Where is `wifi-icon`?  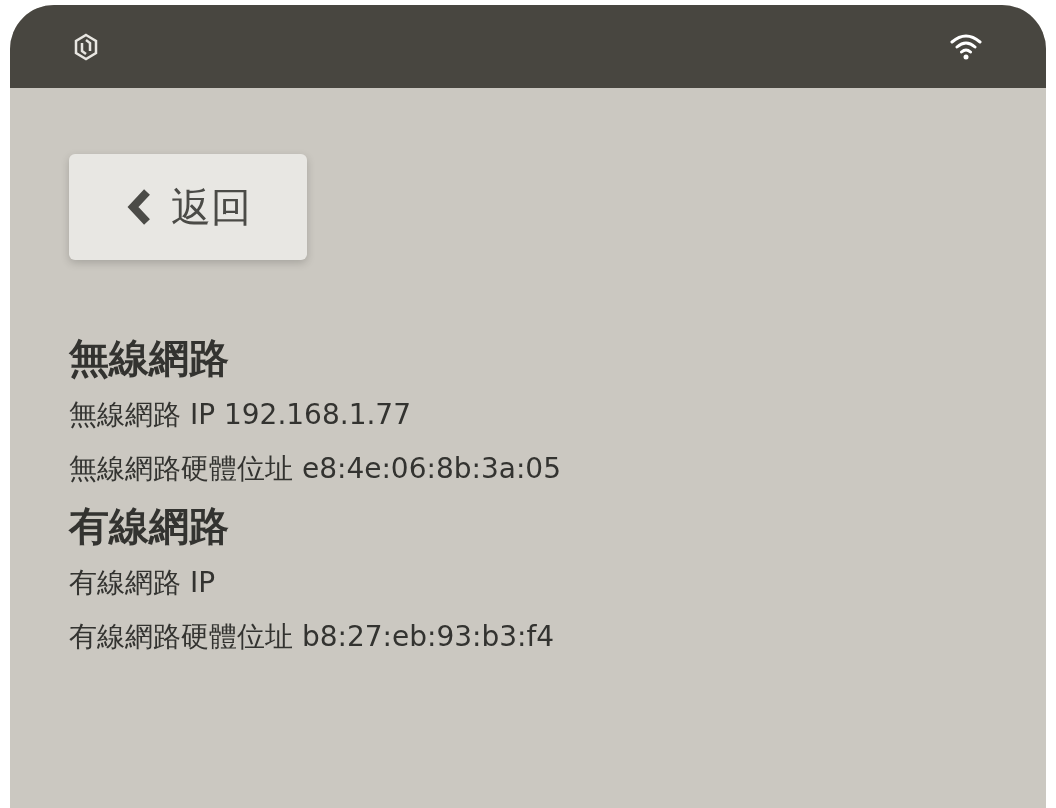 wifi-icon is located at coordinates (966, 46).